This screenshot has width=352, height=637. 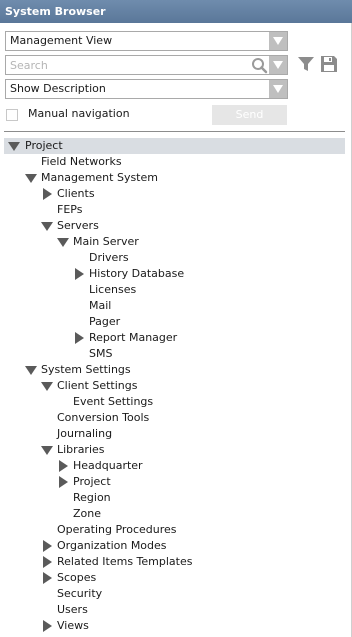 I want to click on tree-item: Event Settings, so click(x=170, y=402).